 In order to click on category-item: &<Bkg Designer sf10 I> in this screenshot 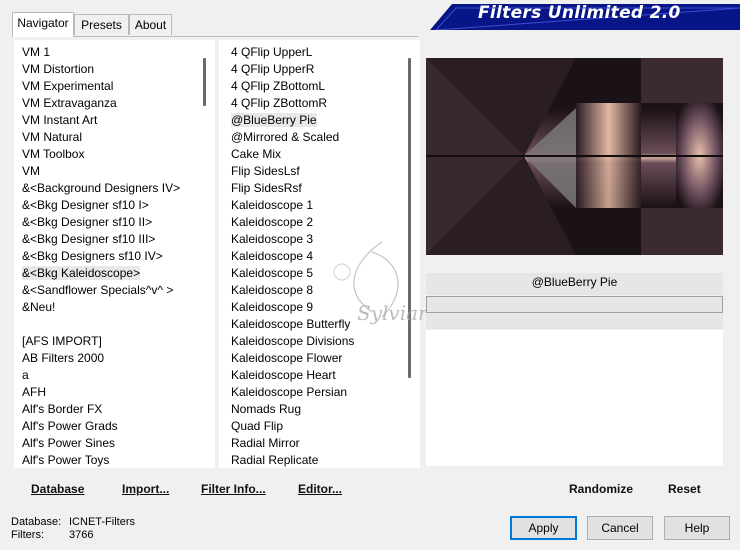, I will do `click(85, 205)`.